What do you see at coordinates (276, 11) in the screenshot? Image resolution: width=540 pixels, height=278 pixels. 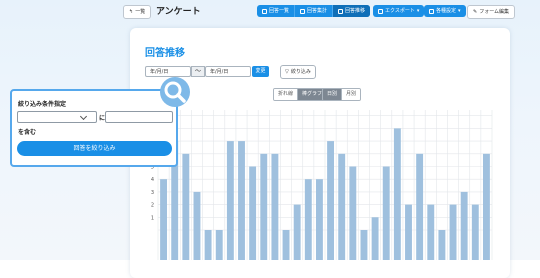 I see `nav-response-list: 回答一覧` at bounding box center [276, 11].